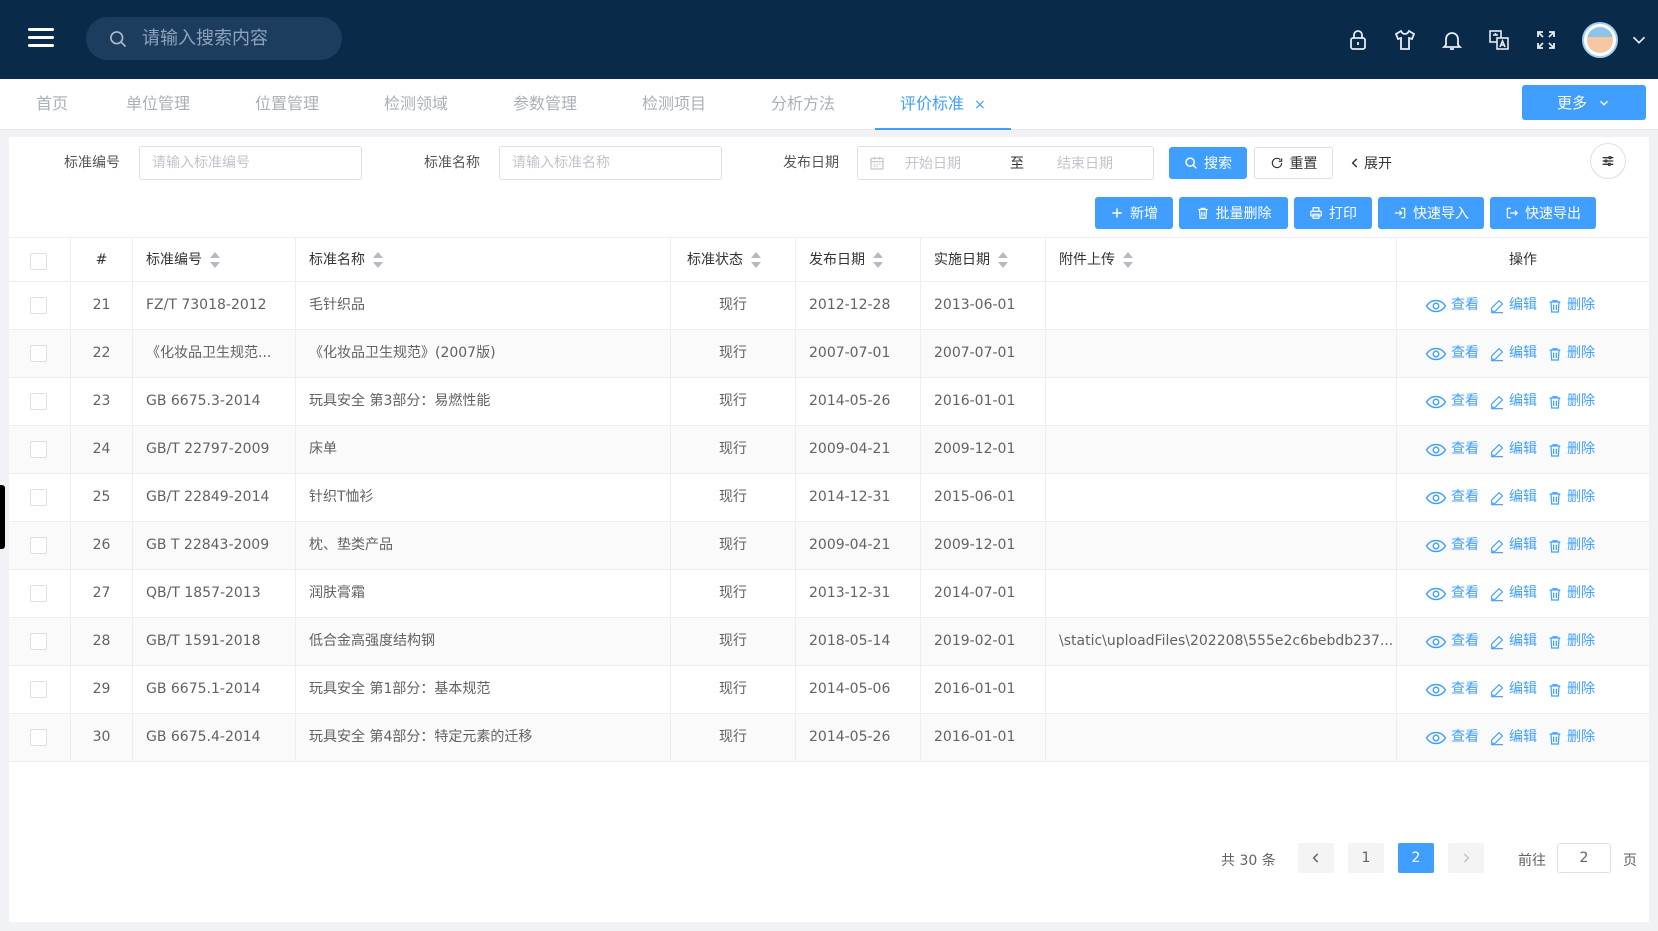 The image size is (1658, 931). I want to click on page-button-1: 1, so click(1366, 858).